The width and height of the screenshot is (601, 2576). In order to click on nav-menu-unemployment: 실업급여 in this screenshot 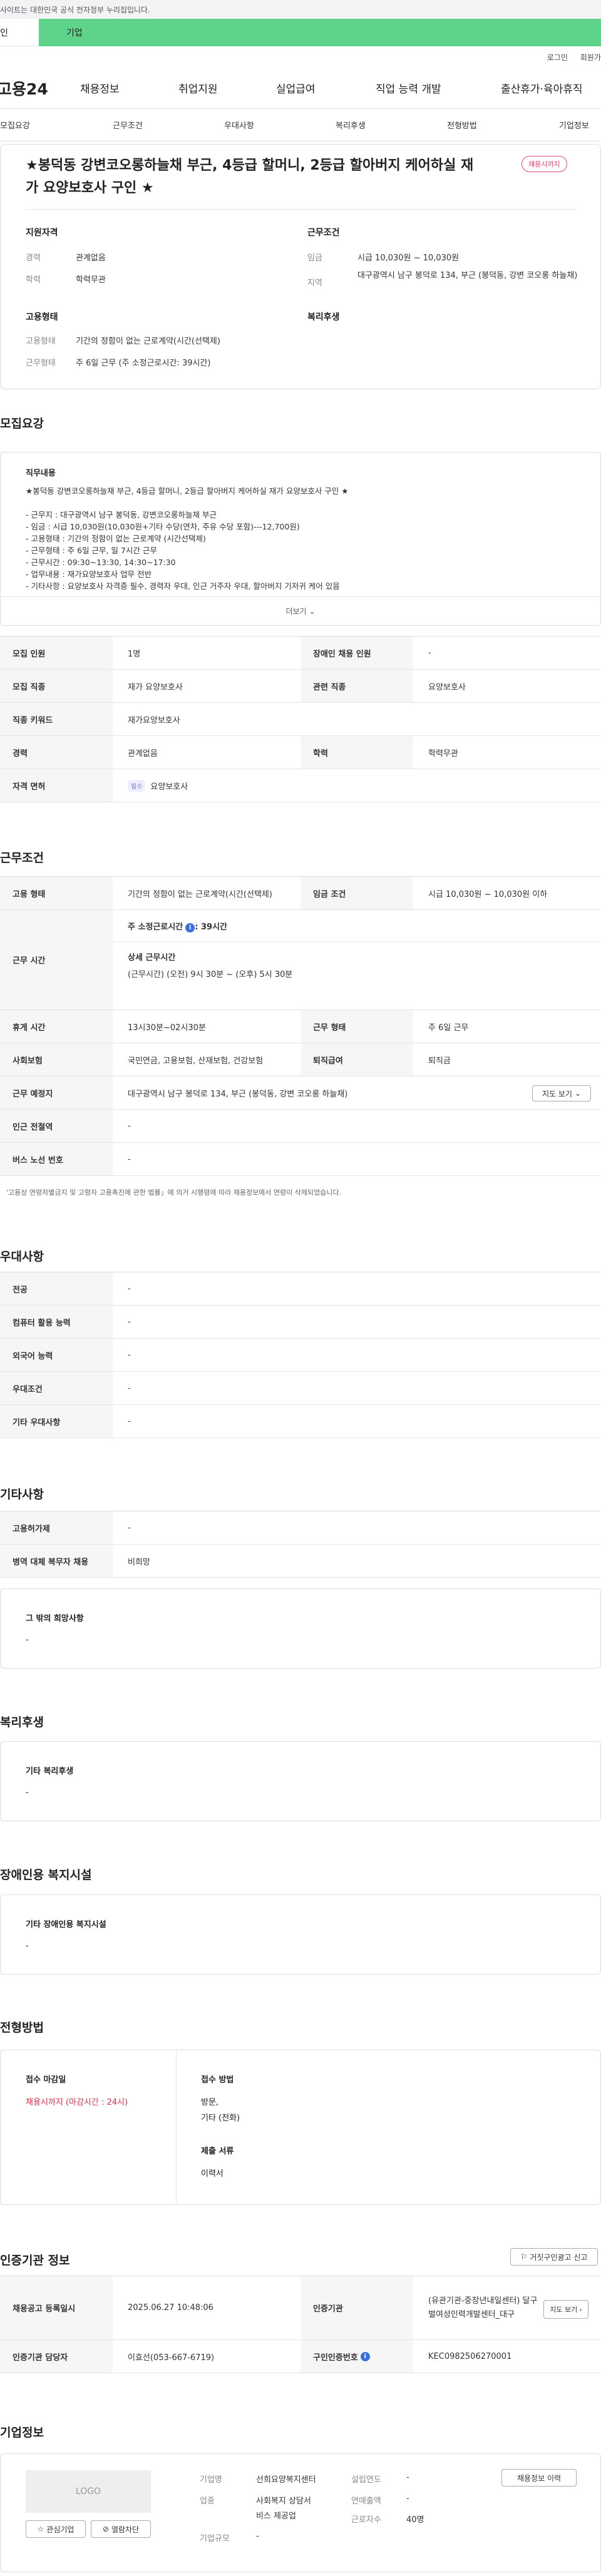, I will do `click(296, 88)`.